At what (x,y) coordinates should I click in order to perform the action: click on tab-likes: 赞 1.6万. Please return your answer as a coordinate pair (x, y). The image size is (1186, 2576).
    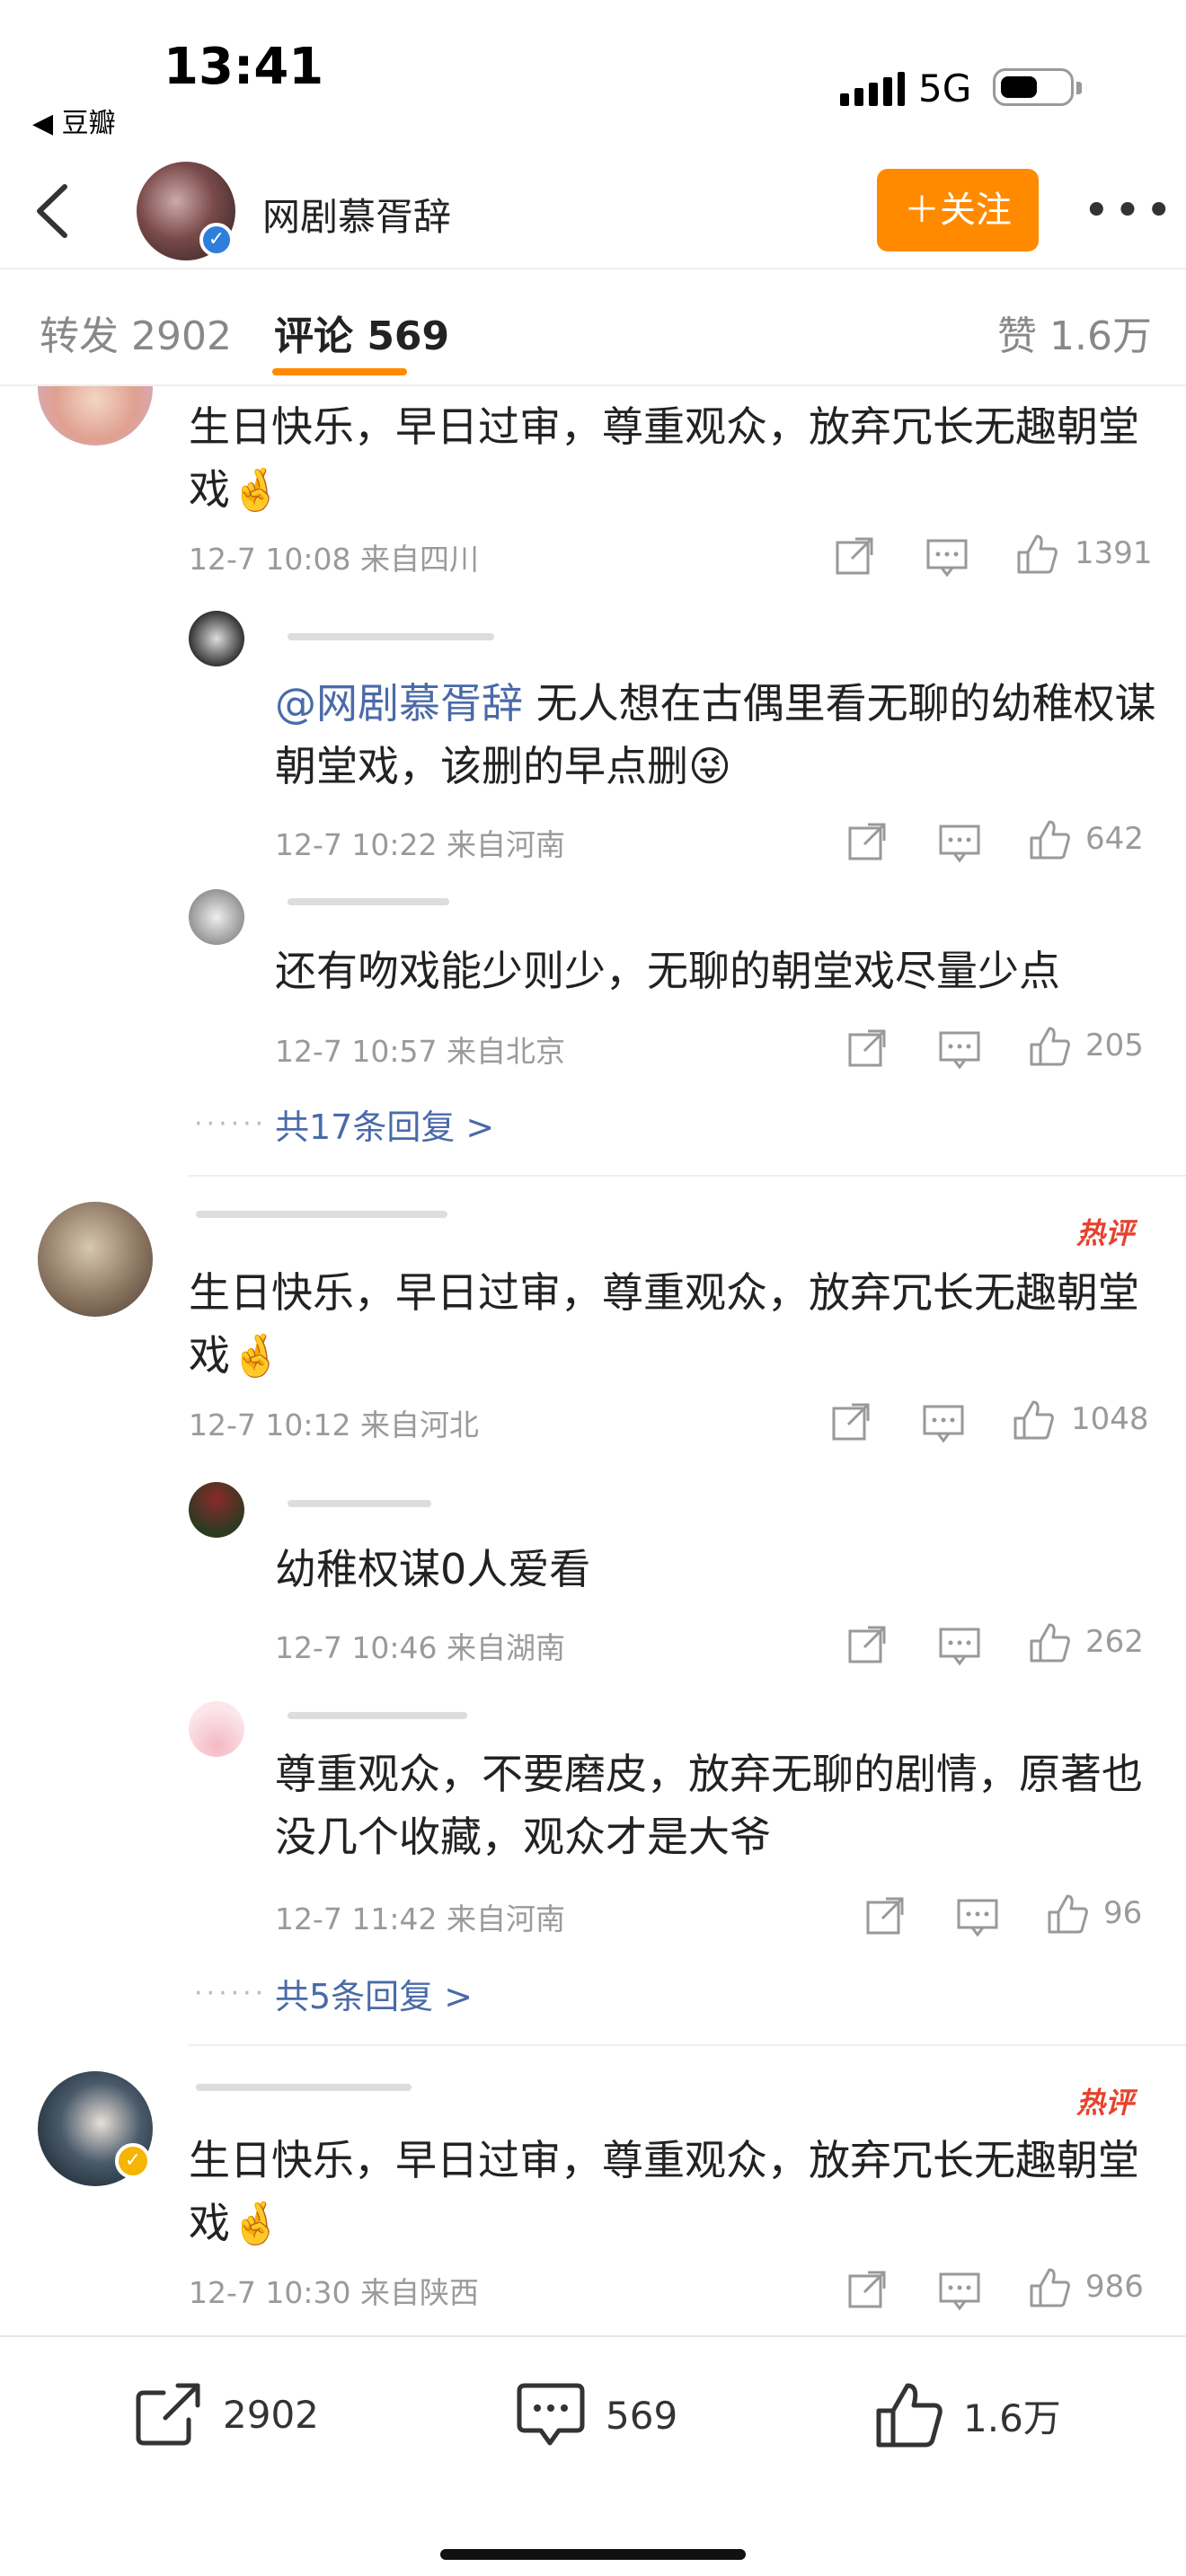
    Looking at the image, I should click on (1074, 332).